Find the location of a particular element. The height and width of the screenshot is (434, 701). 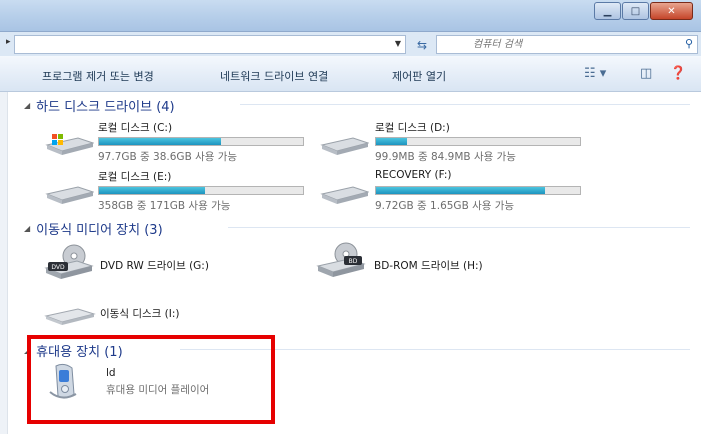

help-icon: ❓ is located at coordinates (678, 73).